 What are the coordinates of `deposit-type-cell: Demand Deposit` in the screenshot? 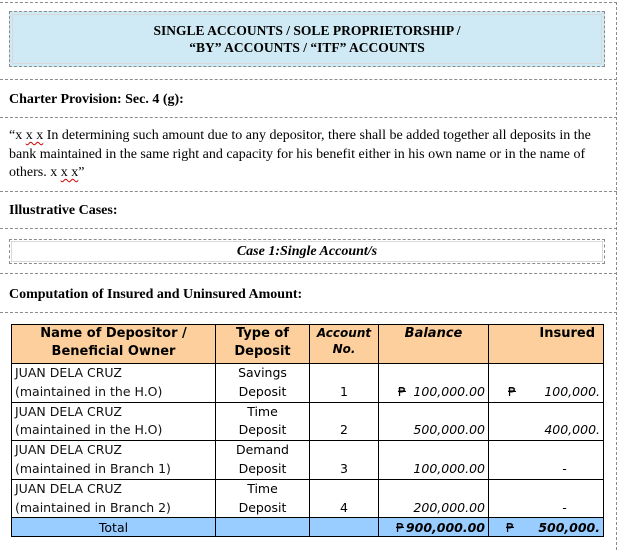 It's located at (262, 460).